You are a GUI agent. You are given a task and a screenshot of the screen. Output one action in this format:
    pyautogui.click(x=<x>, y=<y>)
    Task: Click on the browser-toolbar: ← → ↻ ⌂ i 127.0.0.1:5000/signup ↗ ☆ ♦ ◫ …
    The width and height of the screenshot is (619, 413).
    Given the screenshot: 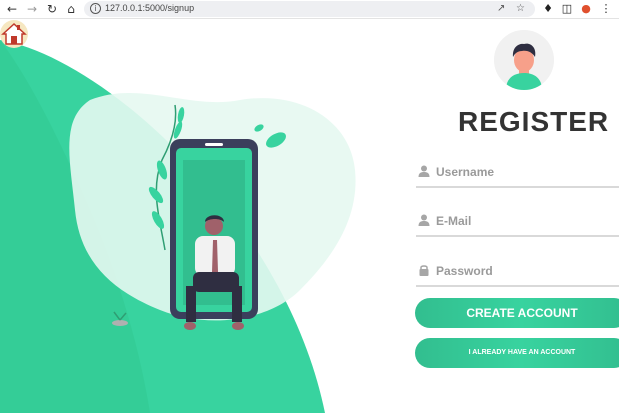 What is the action you would take?
    pyautogui.click(x=309, y=9)
    